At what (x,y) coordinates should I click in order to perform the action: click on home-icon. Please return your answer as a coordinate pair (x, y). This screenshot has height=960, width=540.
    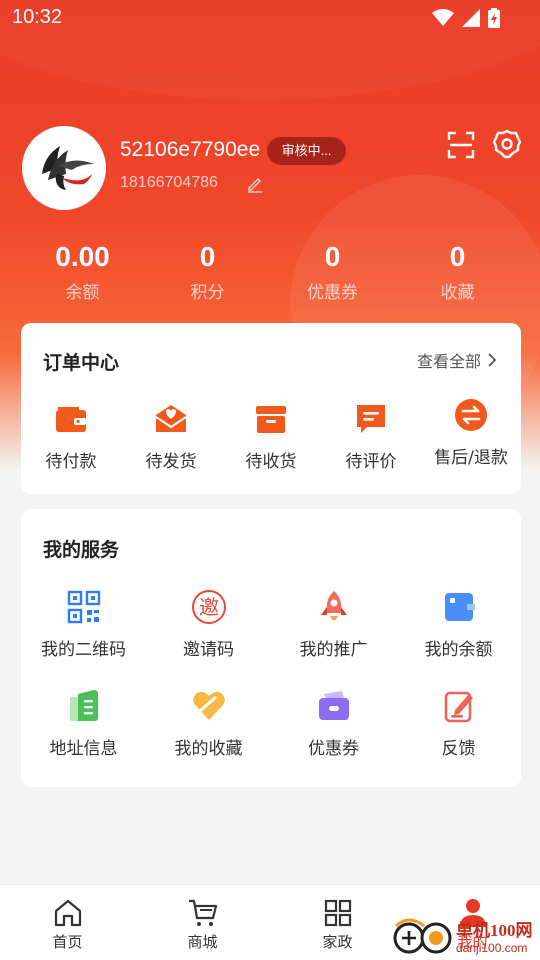
    Looking at the image, I should click on (67, 913).